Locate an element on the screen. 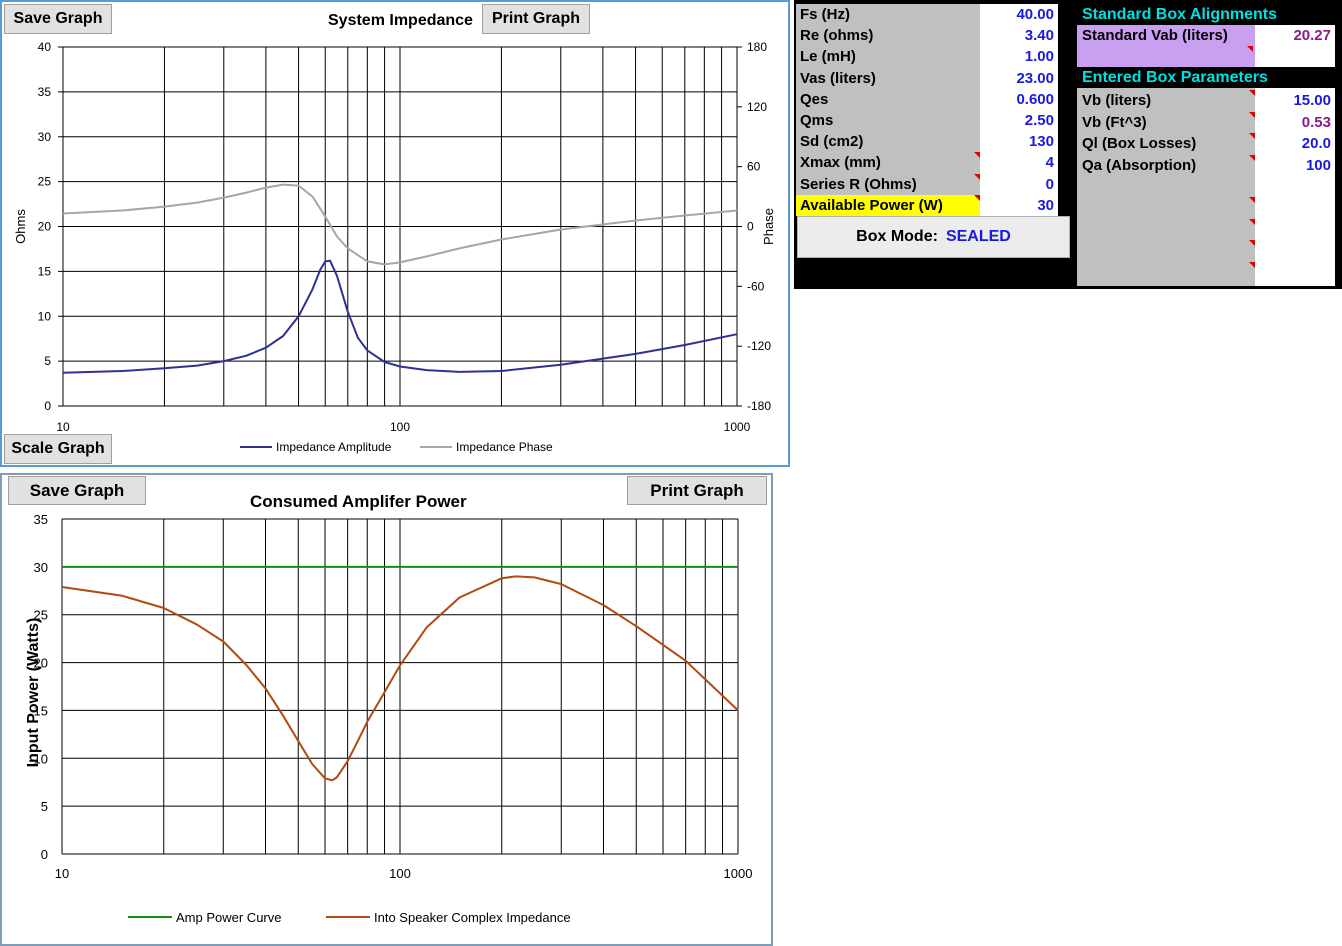 This screenshot has width=1342, height=946. parameter-value: 4 is located at coordinates (1050, 162).